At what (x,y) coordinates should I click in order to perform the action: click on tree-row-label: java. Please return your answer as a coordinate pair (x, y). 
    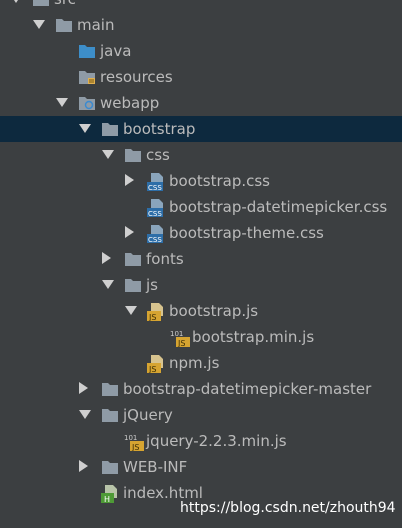
    Looking at the image, I should click on (116, 51).